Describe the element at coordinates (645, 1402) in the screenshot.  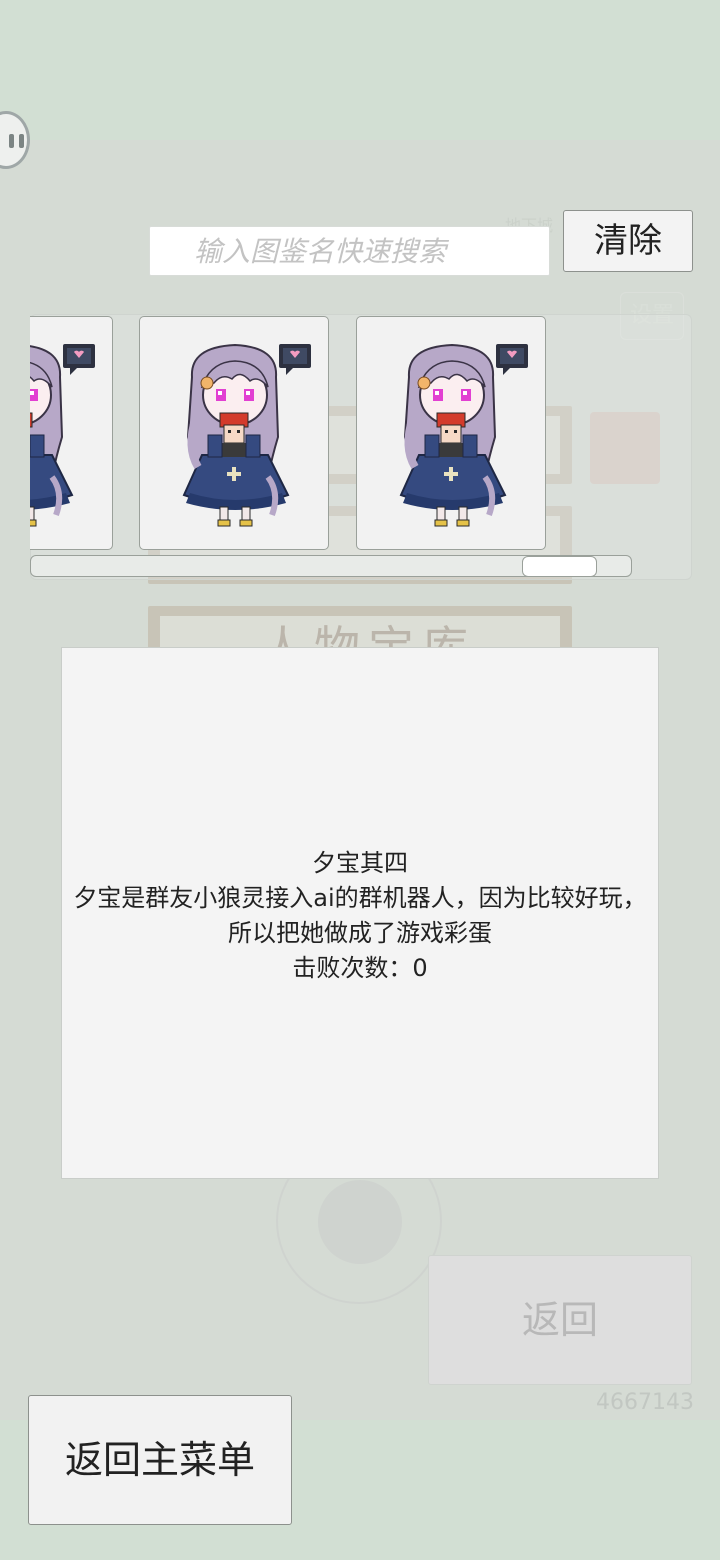
I see `version-code: 4667143` at that location.